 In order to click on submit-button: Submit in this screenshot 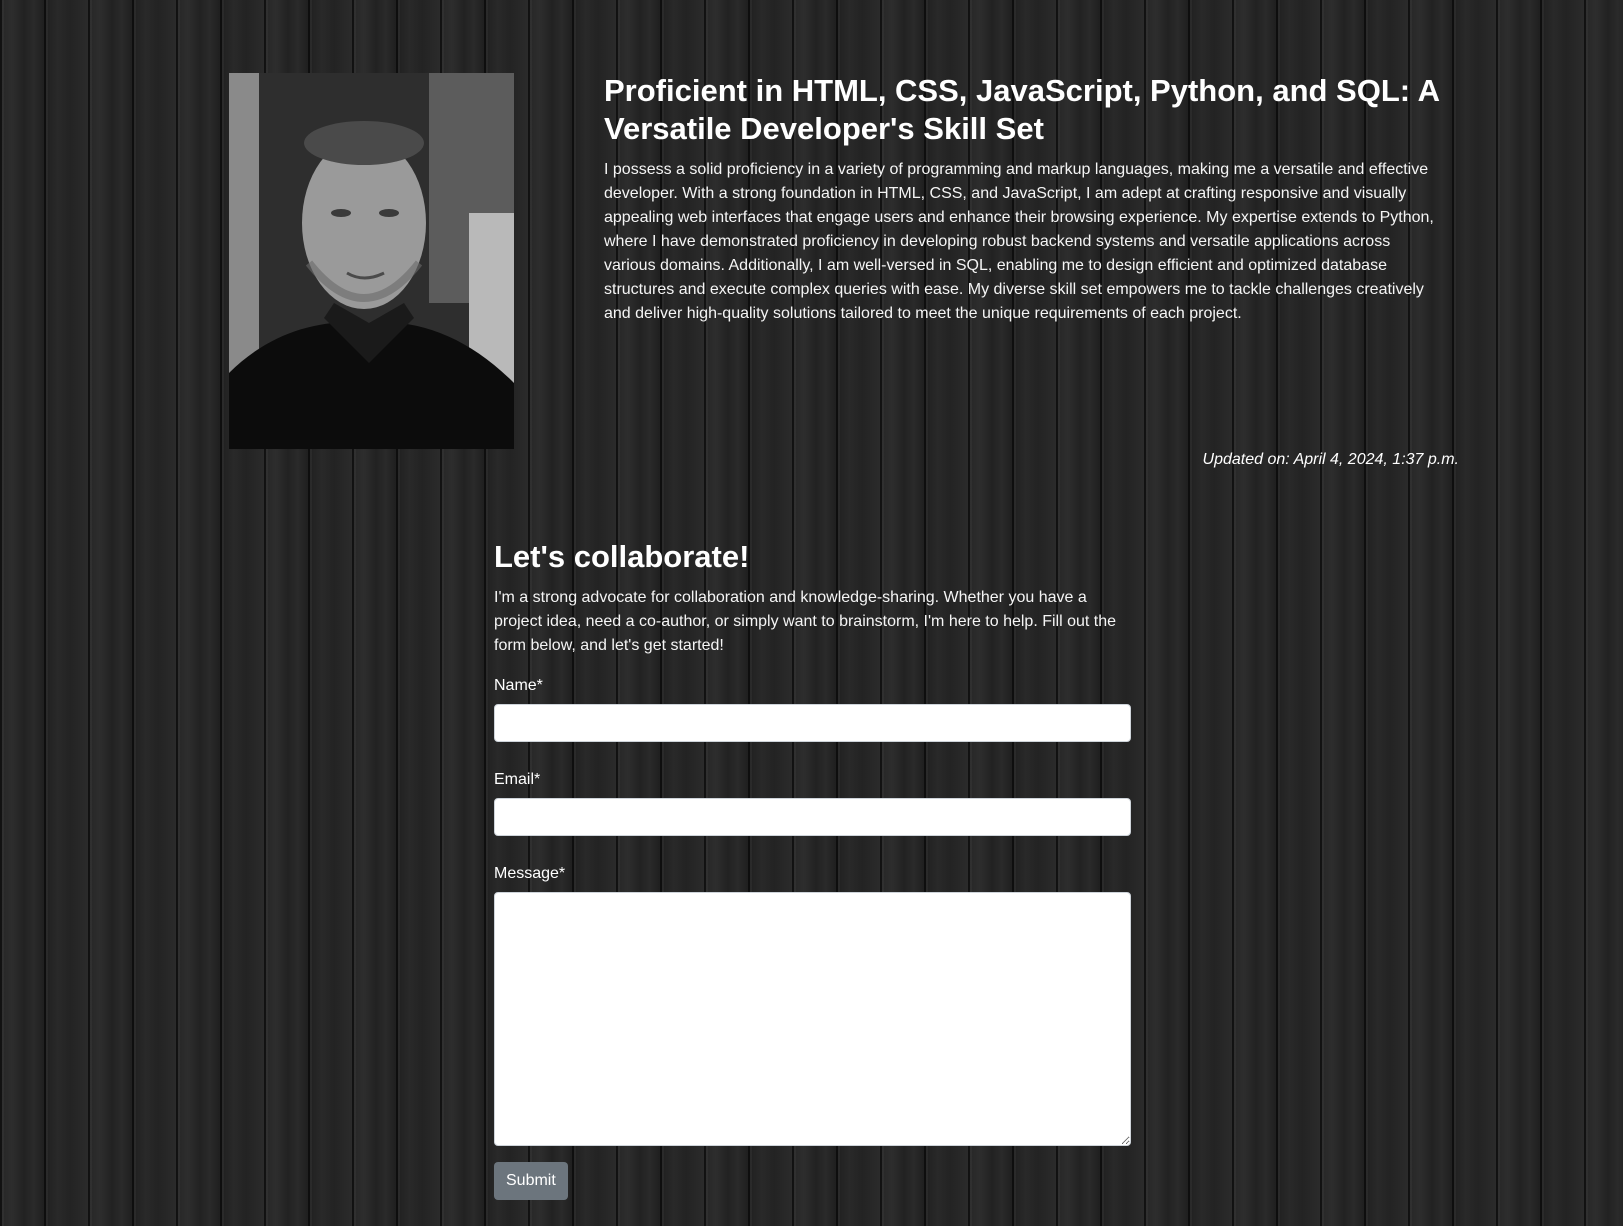, I will do `click(531, 1181)`.